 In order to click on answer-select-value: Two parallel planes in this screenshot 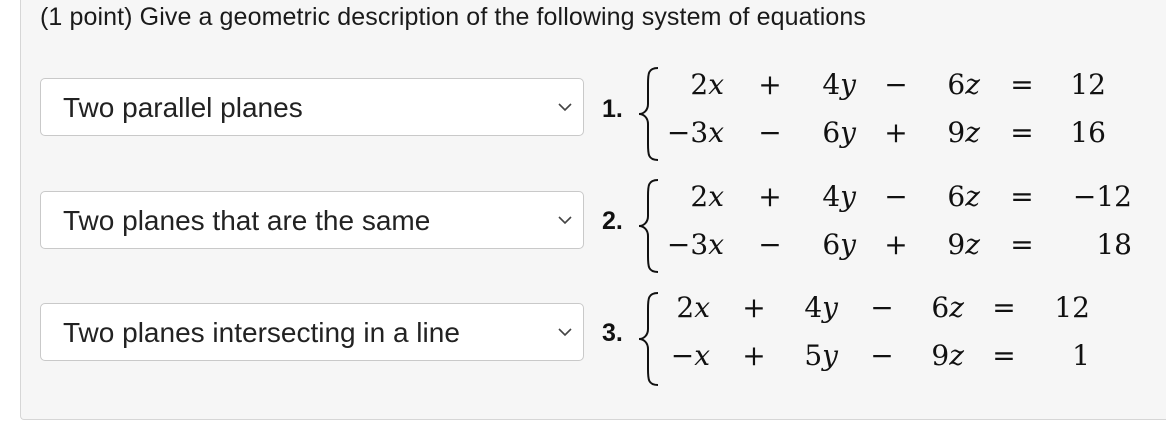, I will do `click(183, 107)`.